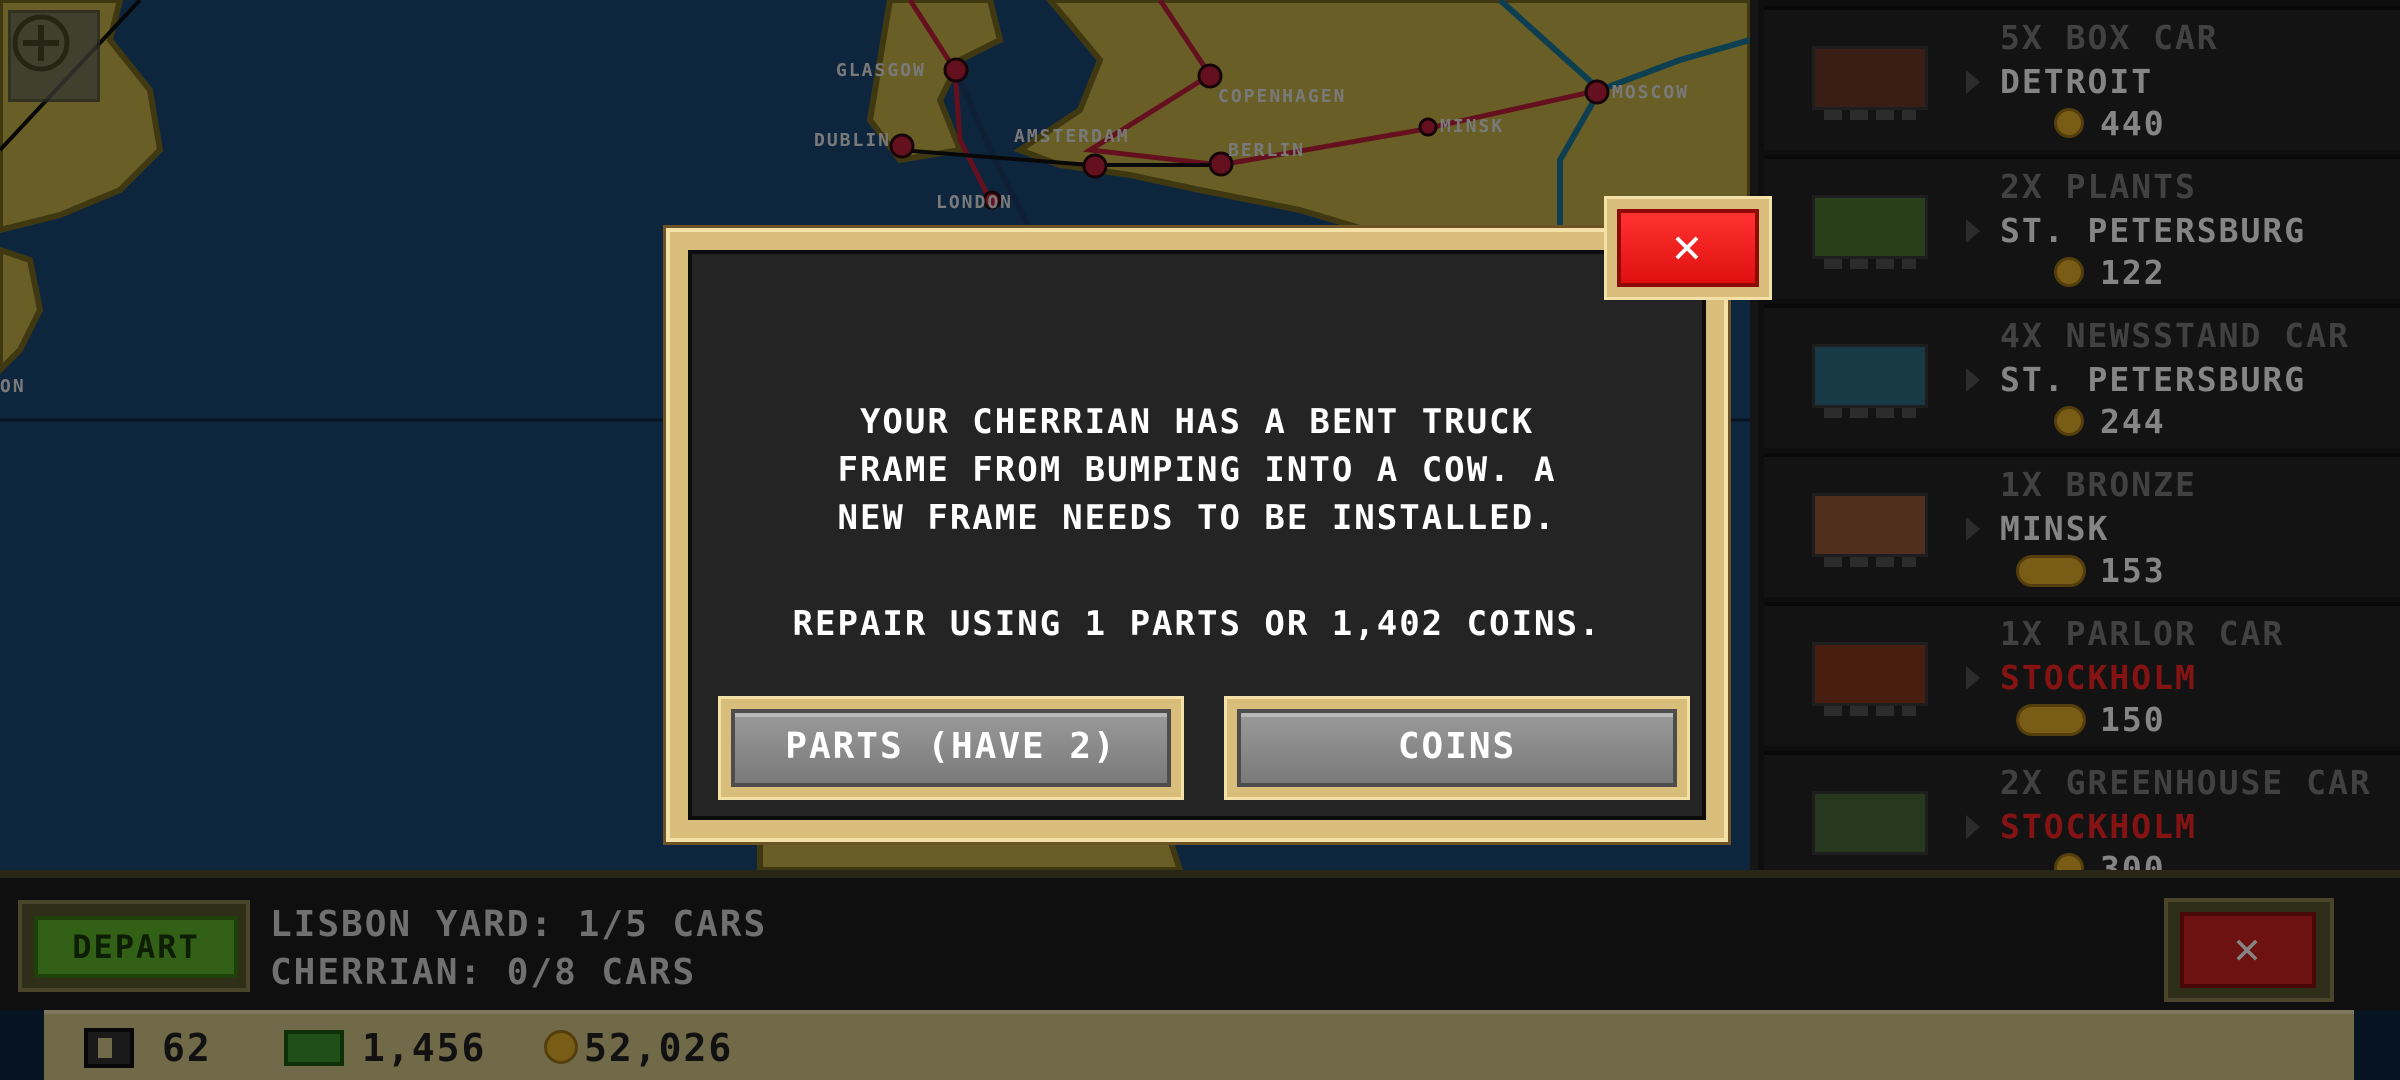 Image resolution: width=2400 pixels, height=1080 pixels. I want to click on coins-button-frame: COINS, so click(1457, 748).